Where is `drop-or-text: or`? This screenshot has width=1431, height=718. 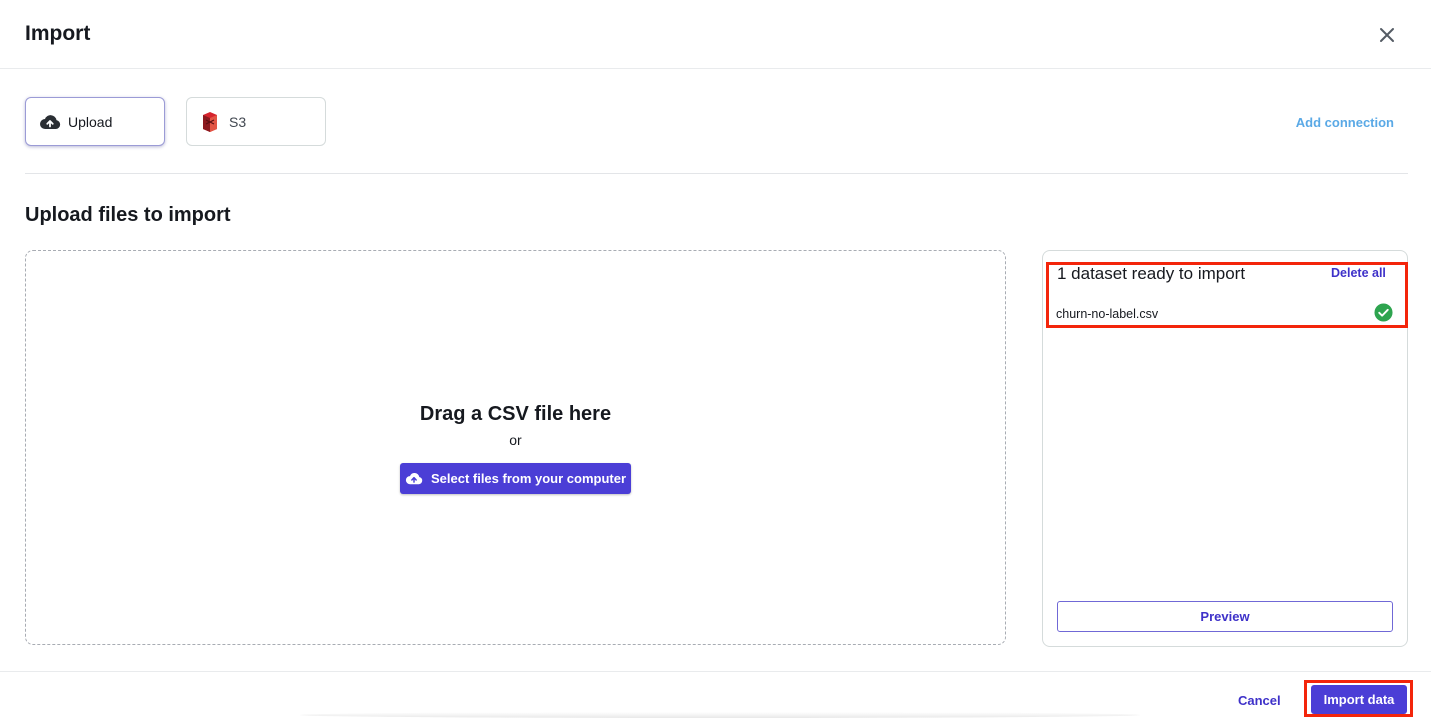
drop-or-text: or is located at coordinates (515, 440).